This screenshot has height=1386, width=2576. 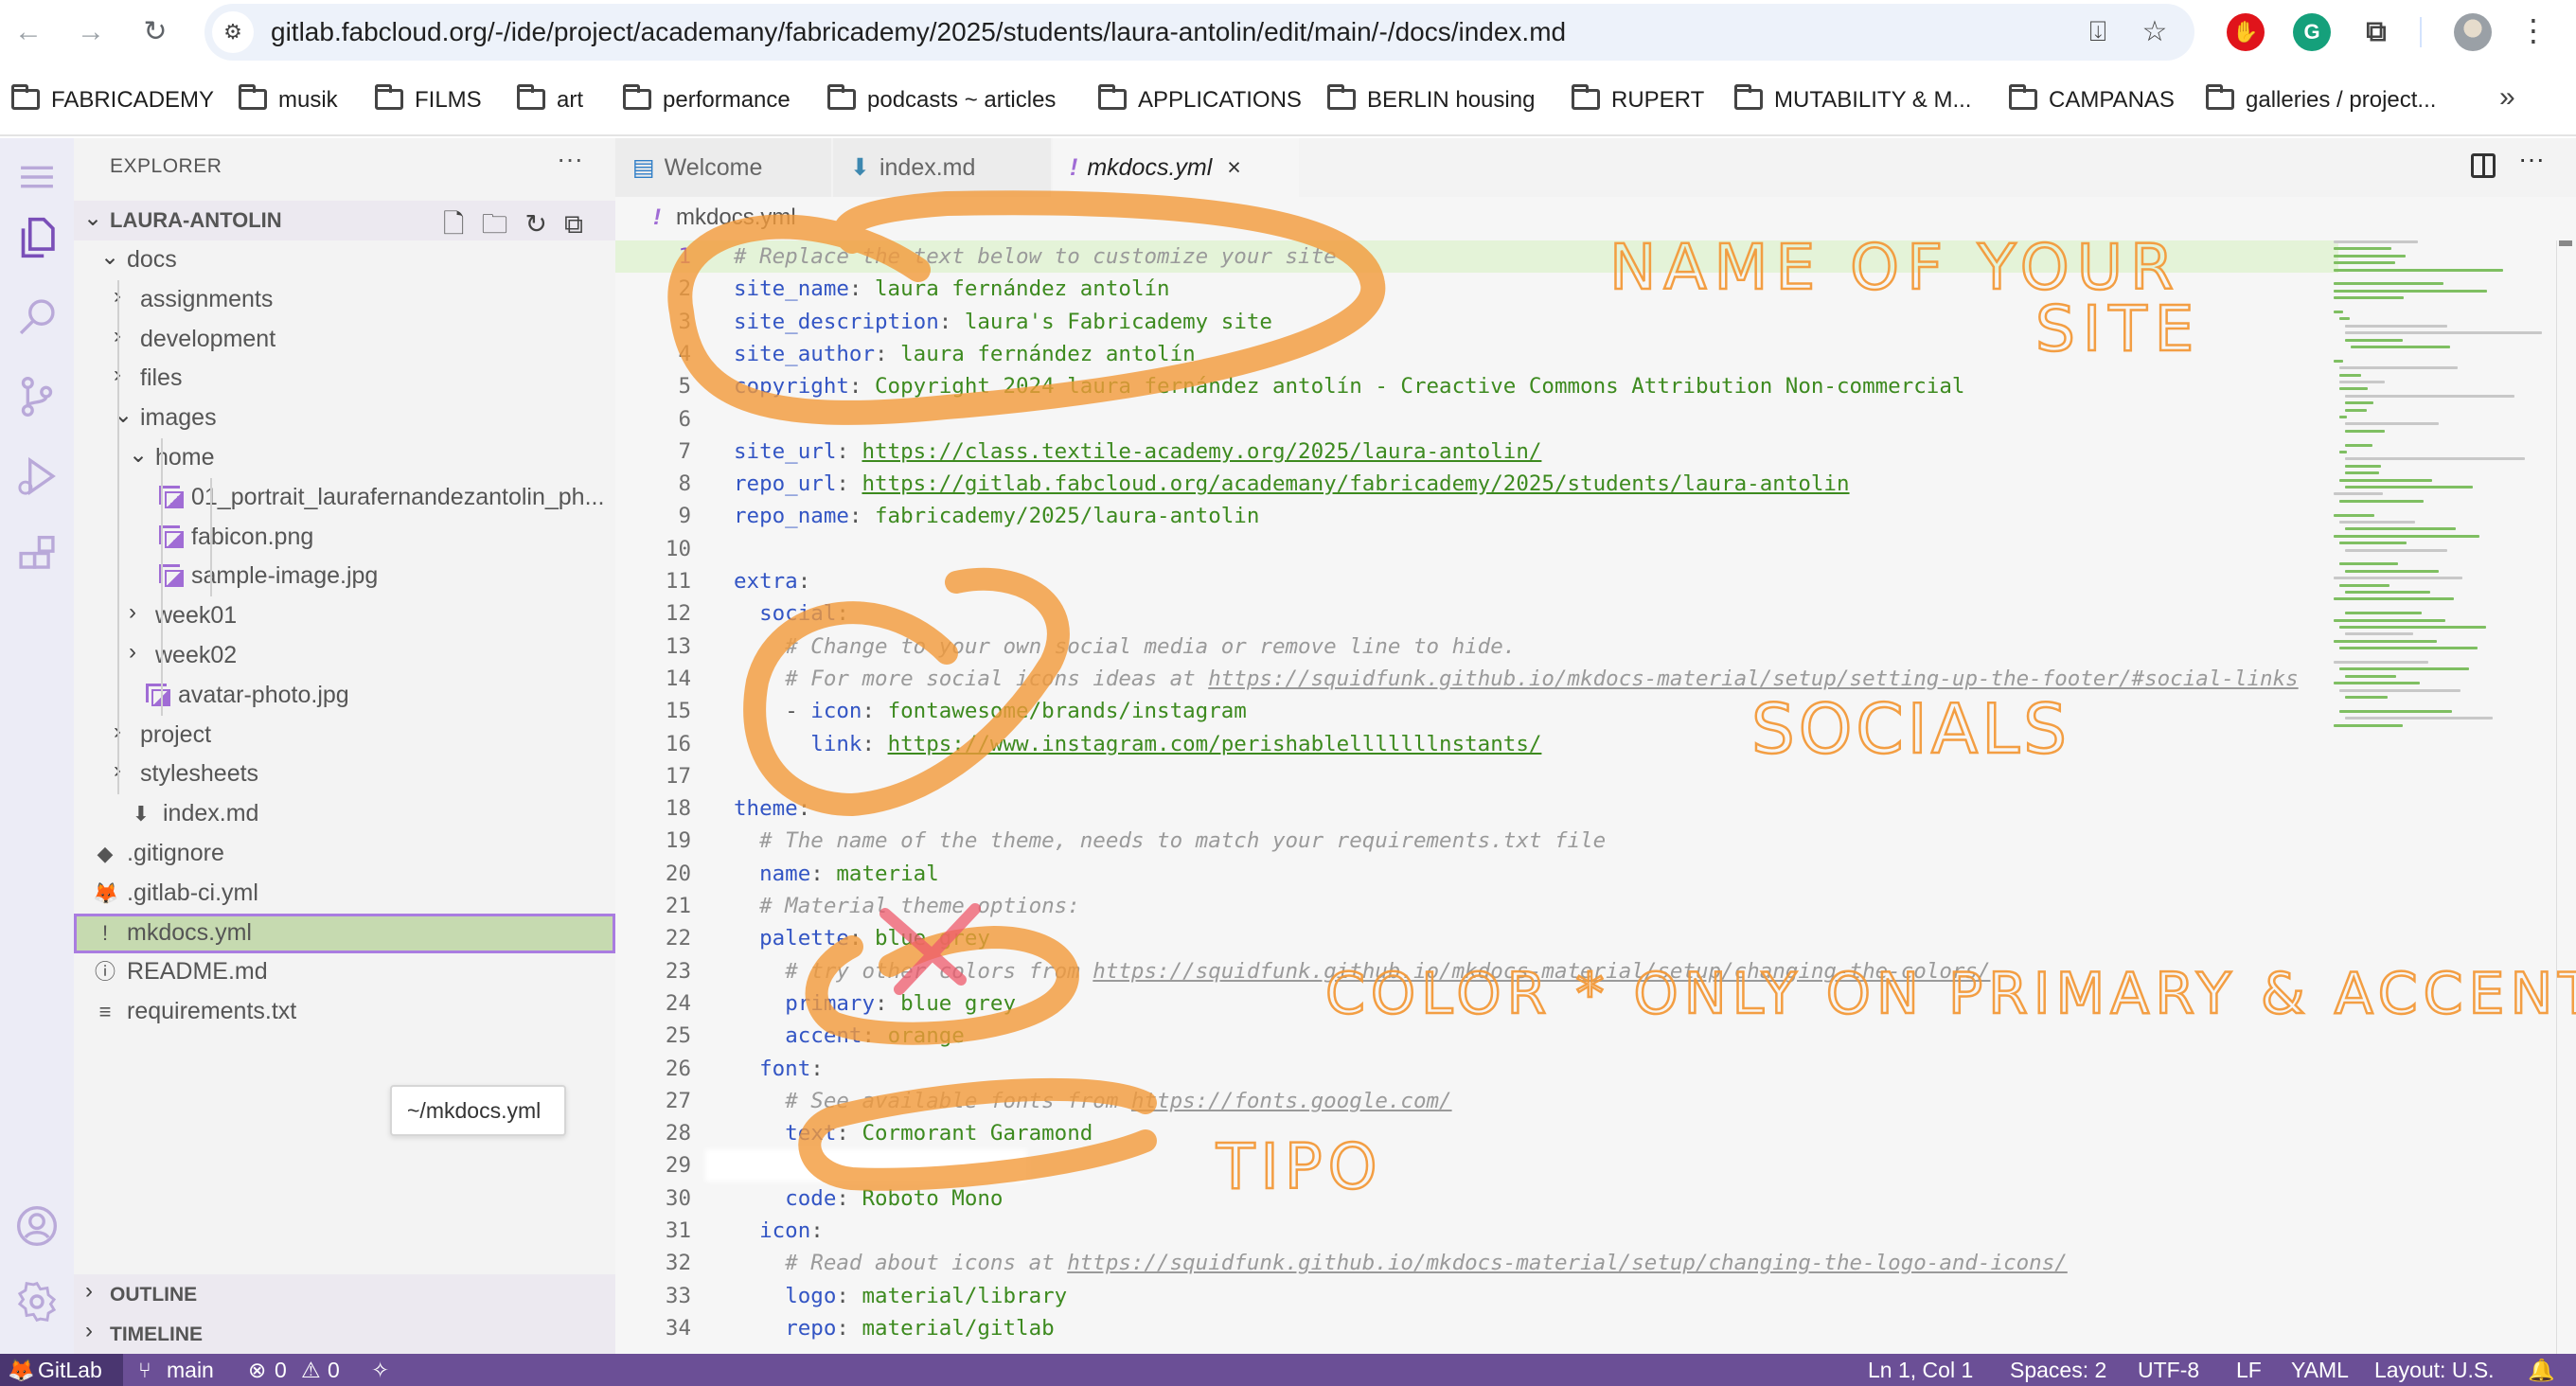 I want to click on code-line: 29, so click(x=1476, y=1165).